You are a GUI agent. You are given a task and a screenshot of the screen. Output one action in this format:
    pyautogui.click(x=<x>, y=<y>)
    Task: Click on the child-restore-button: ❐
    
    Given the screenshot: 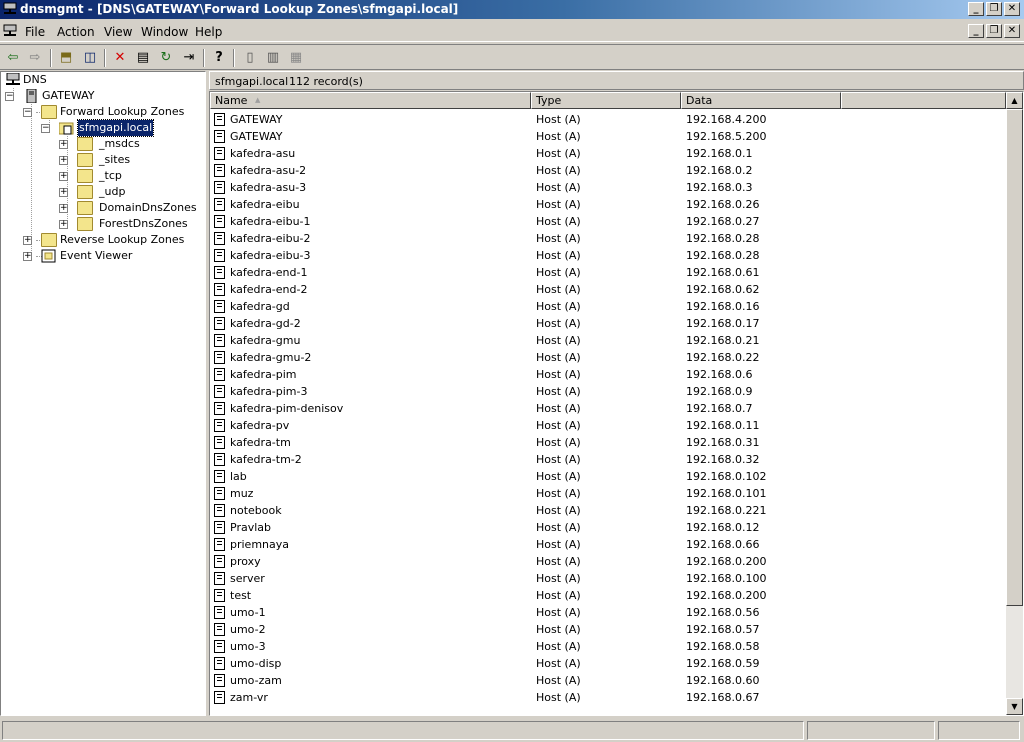 What is the action you would take?
    pyautogui.click(x=994, y=31)
    